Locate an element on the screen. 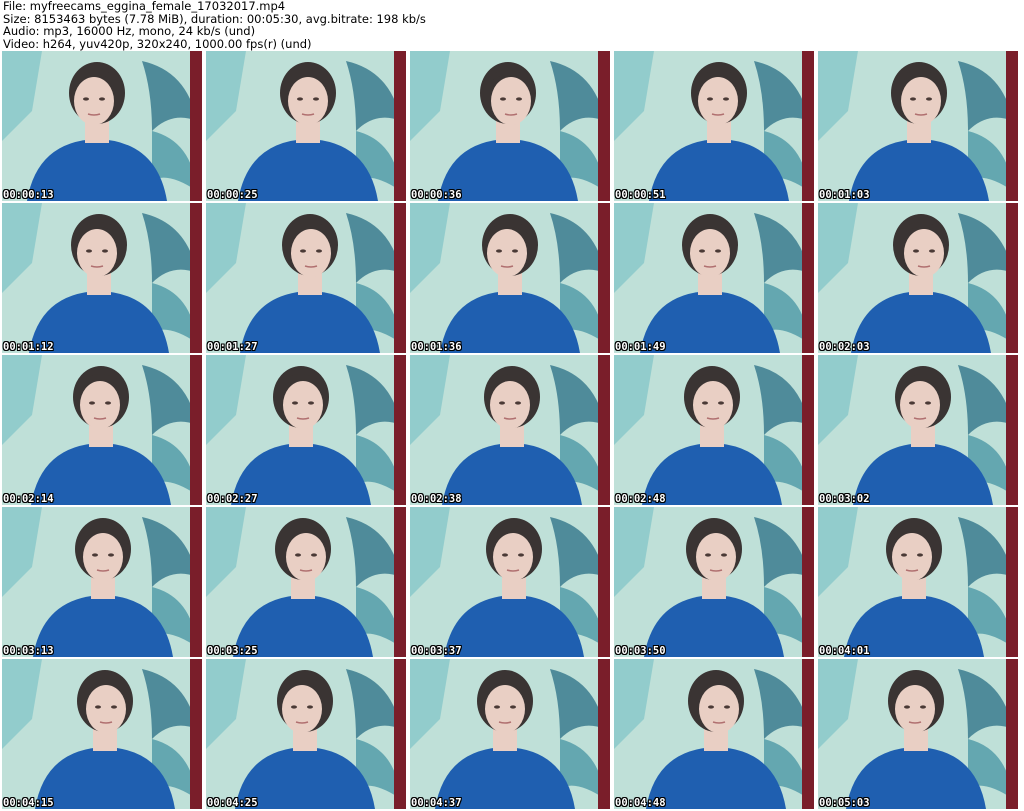  thumbnail-timestamp: 00:00:51 is located at coordinates (640, 195).